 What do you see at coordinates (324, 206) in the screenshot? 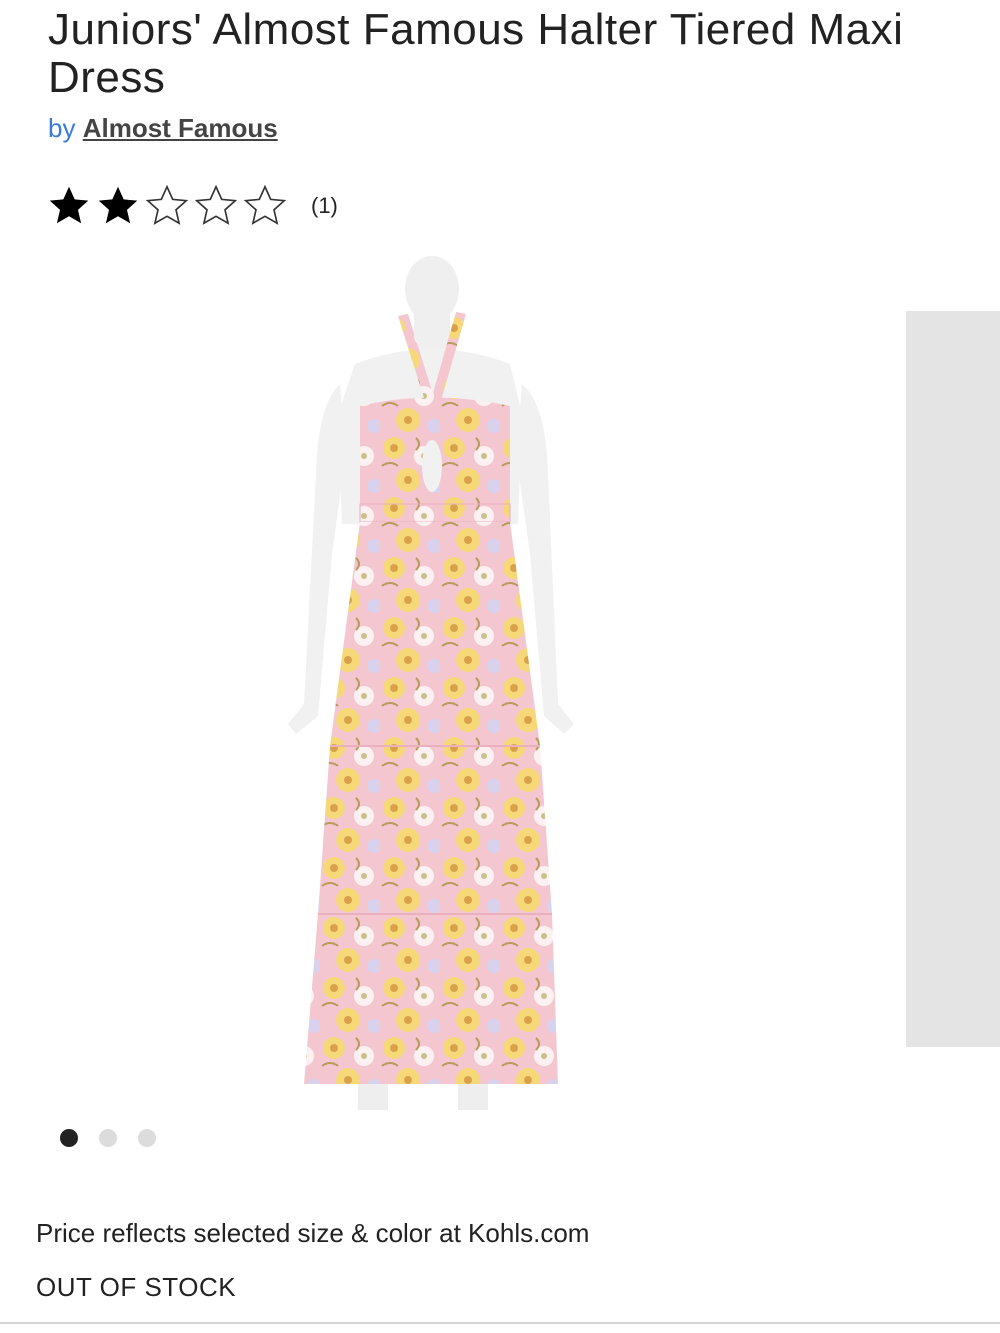
I see `review-count: (1)` at bounding box center [324, 206].